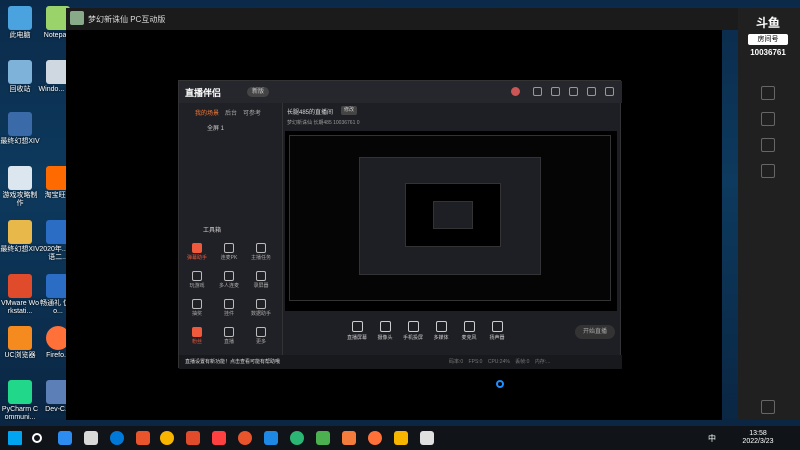  What do you see at coordinates (555, 91) in the screenshot?
I see `gift-icon` at bounding box center [555, 91].